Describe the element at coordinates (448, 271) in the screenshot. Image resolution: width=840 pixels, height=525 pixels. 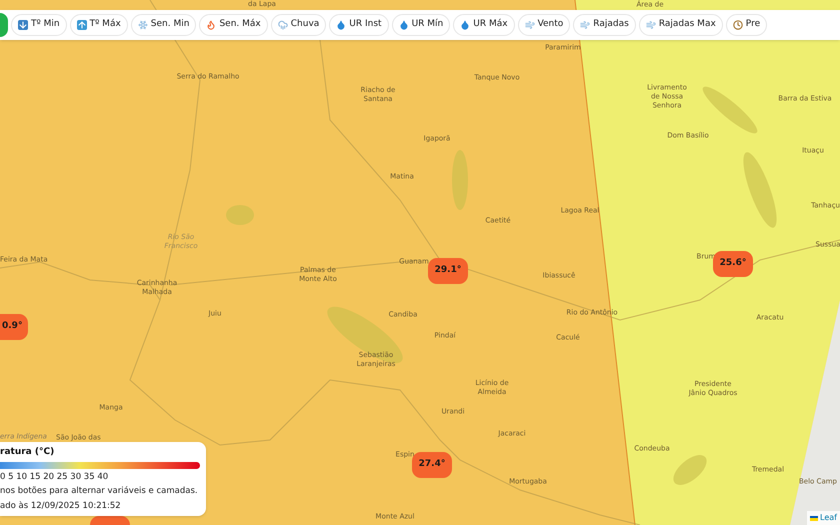
I see `temperature-marker: 29.1°` at that location.